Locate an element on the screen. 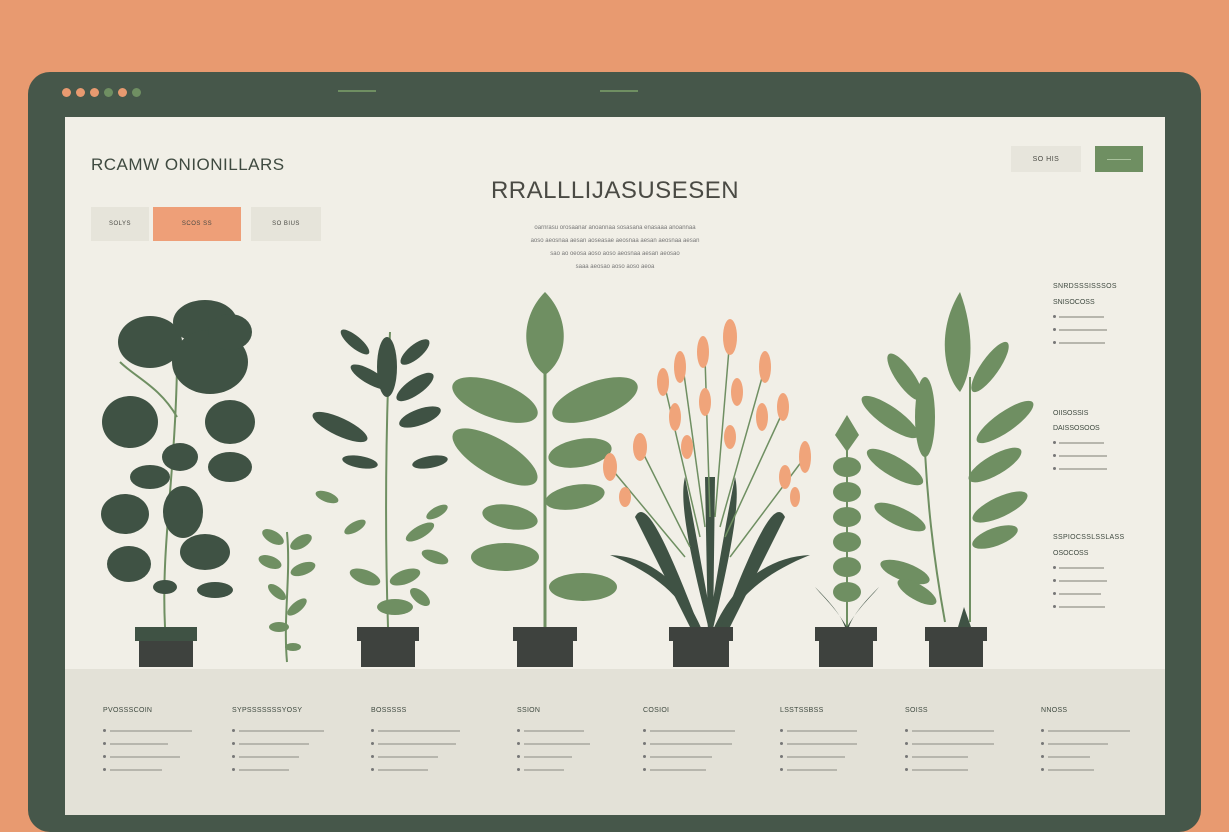  ficus-plant is located at coordinates (380, 498).